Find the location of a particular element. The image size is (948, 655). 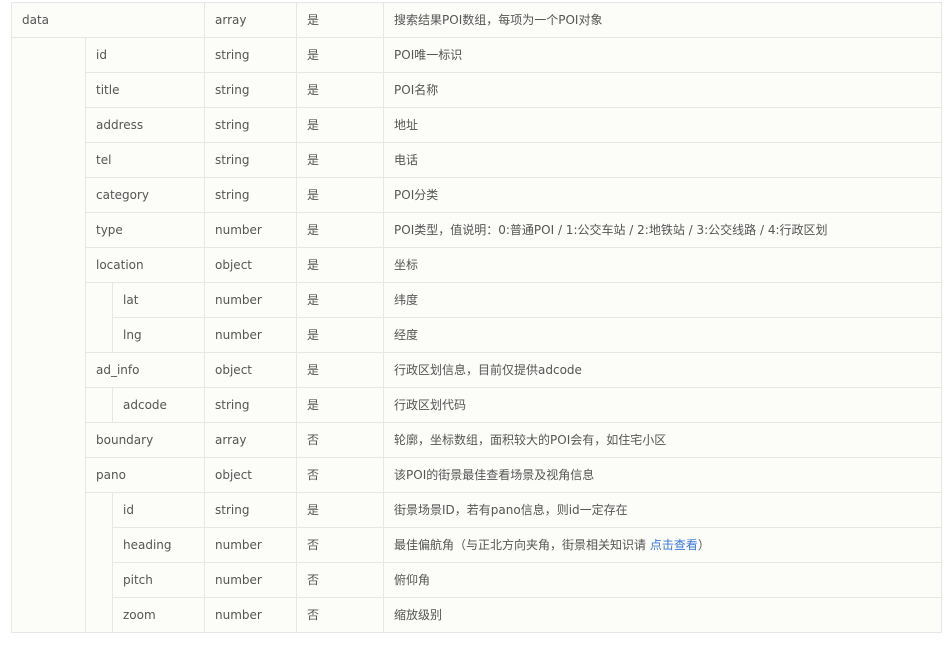

field-desc: 地址 is located at coordinates (663, 125).